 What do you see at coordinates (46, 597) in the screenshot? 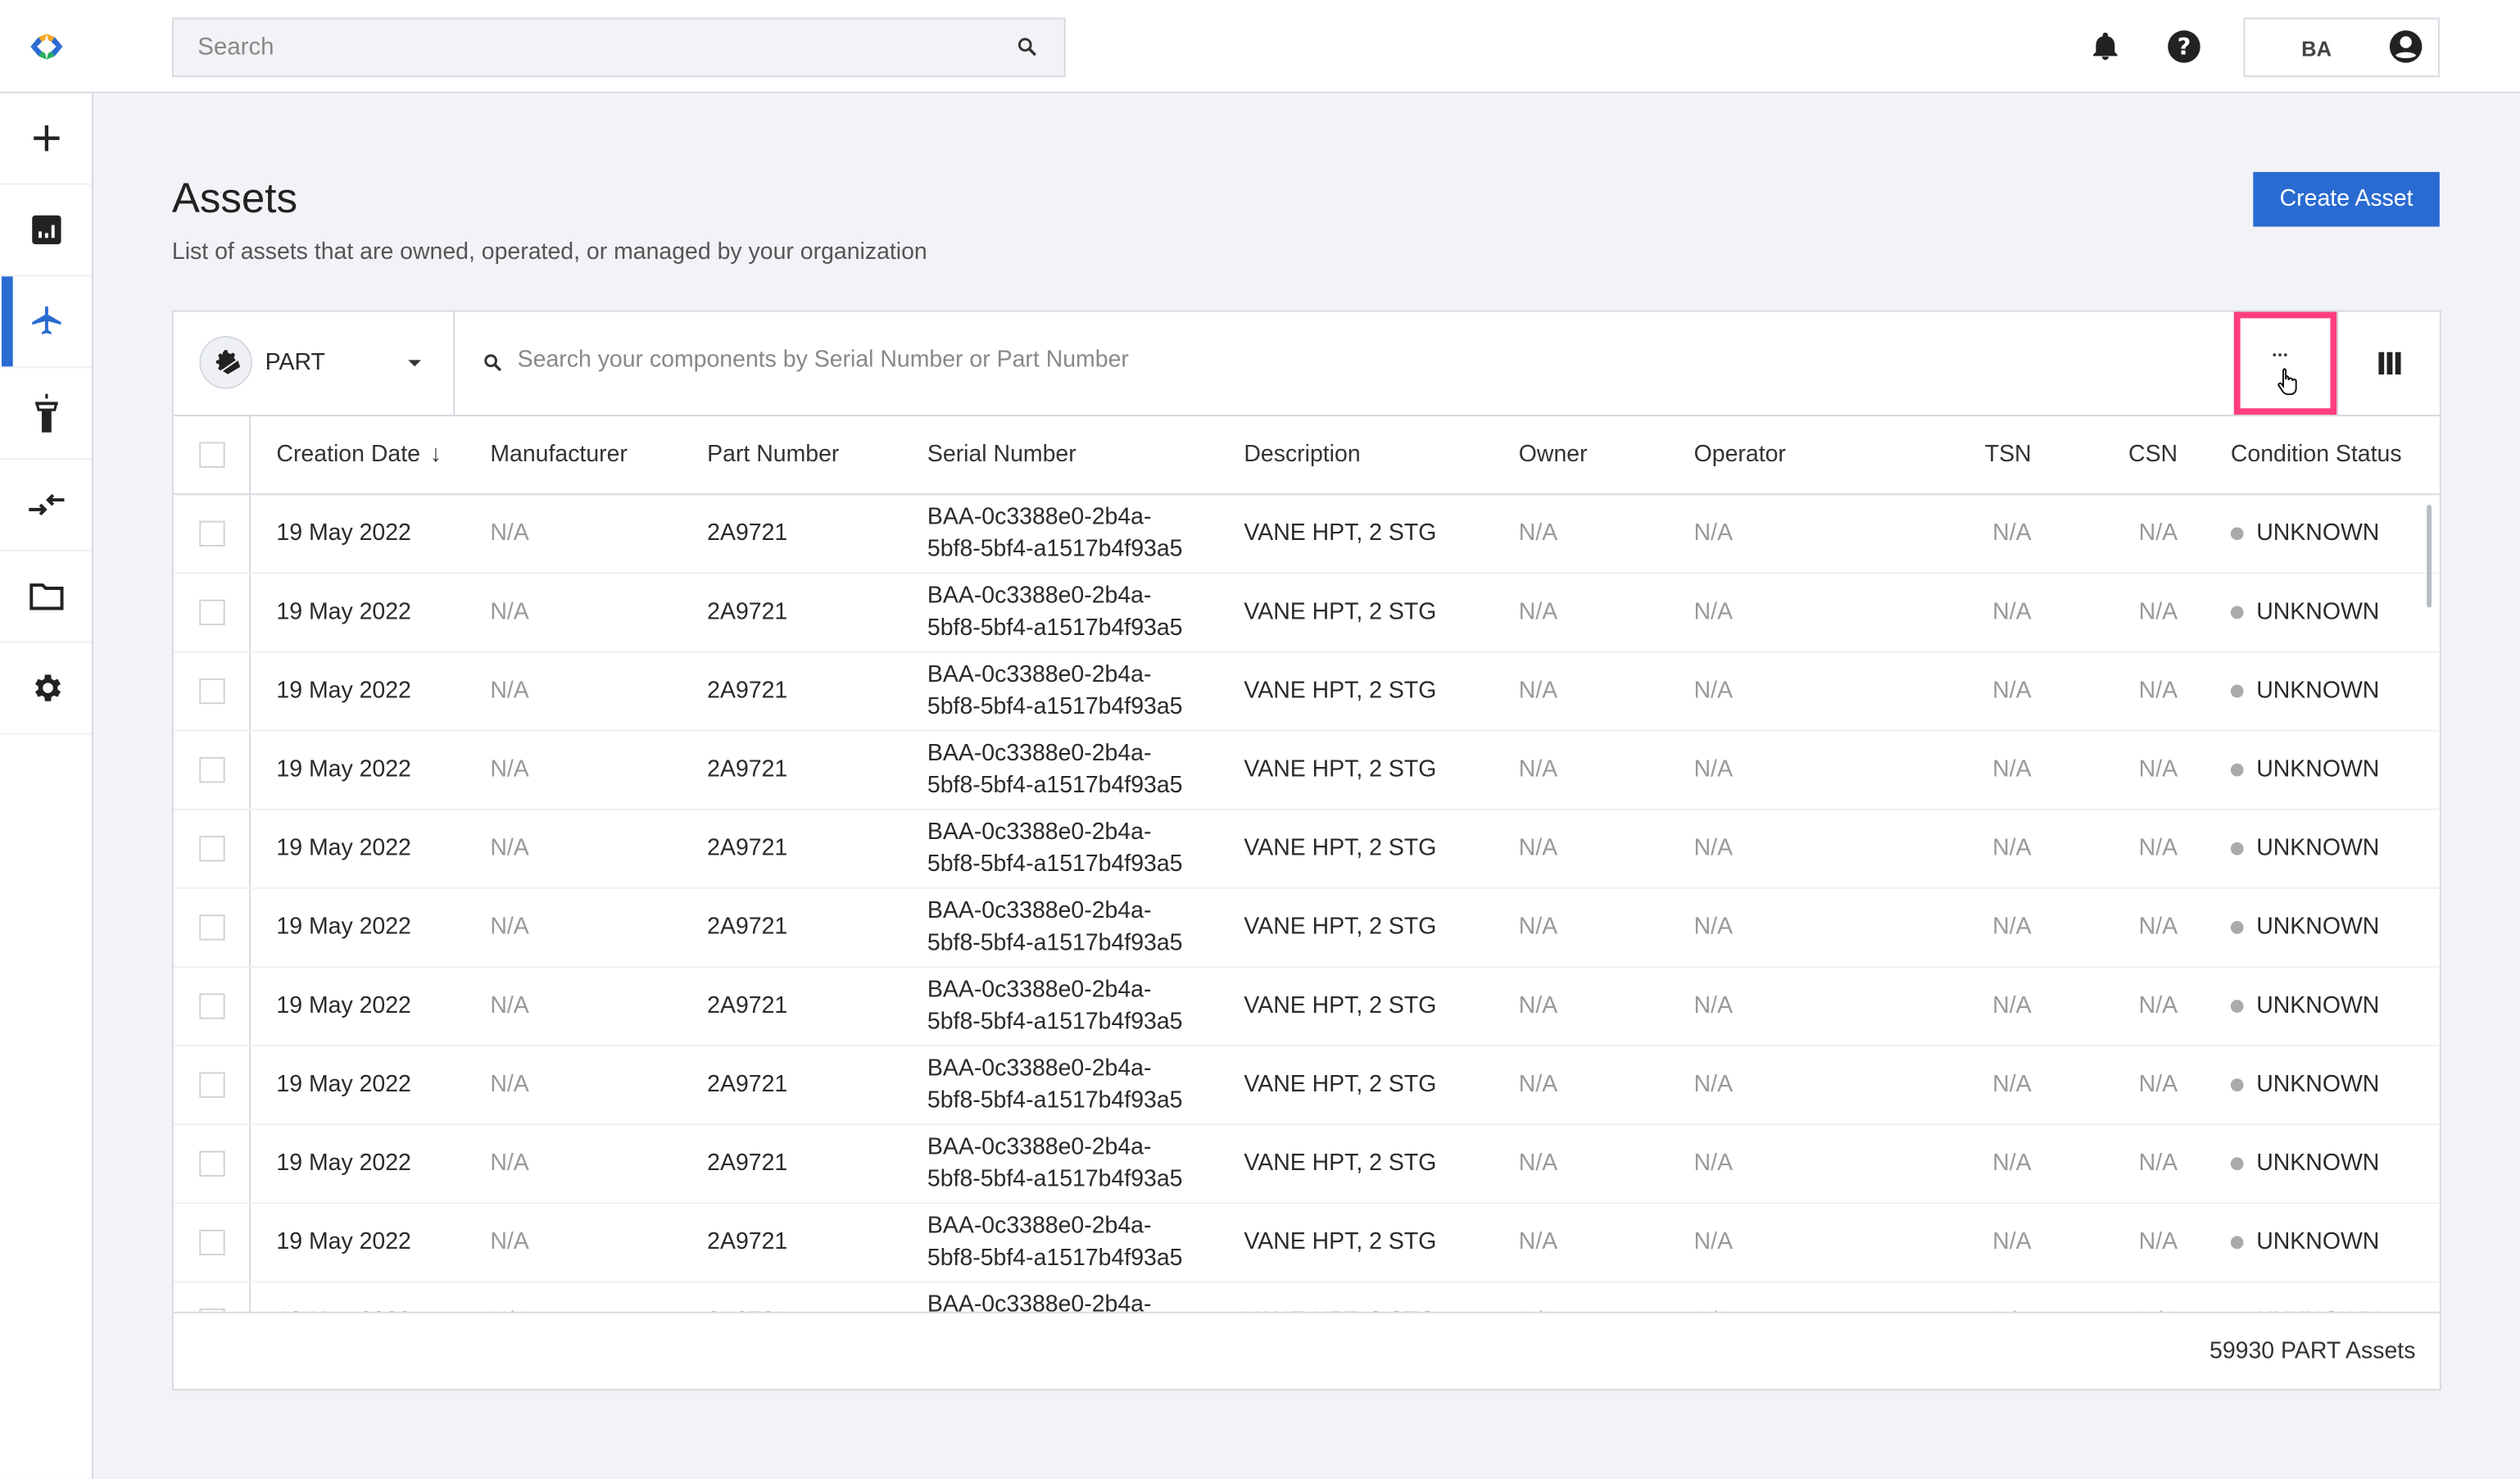
I see `sidebar-item-documents` at bounding box center [46, 597].